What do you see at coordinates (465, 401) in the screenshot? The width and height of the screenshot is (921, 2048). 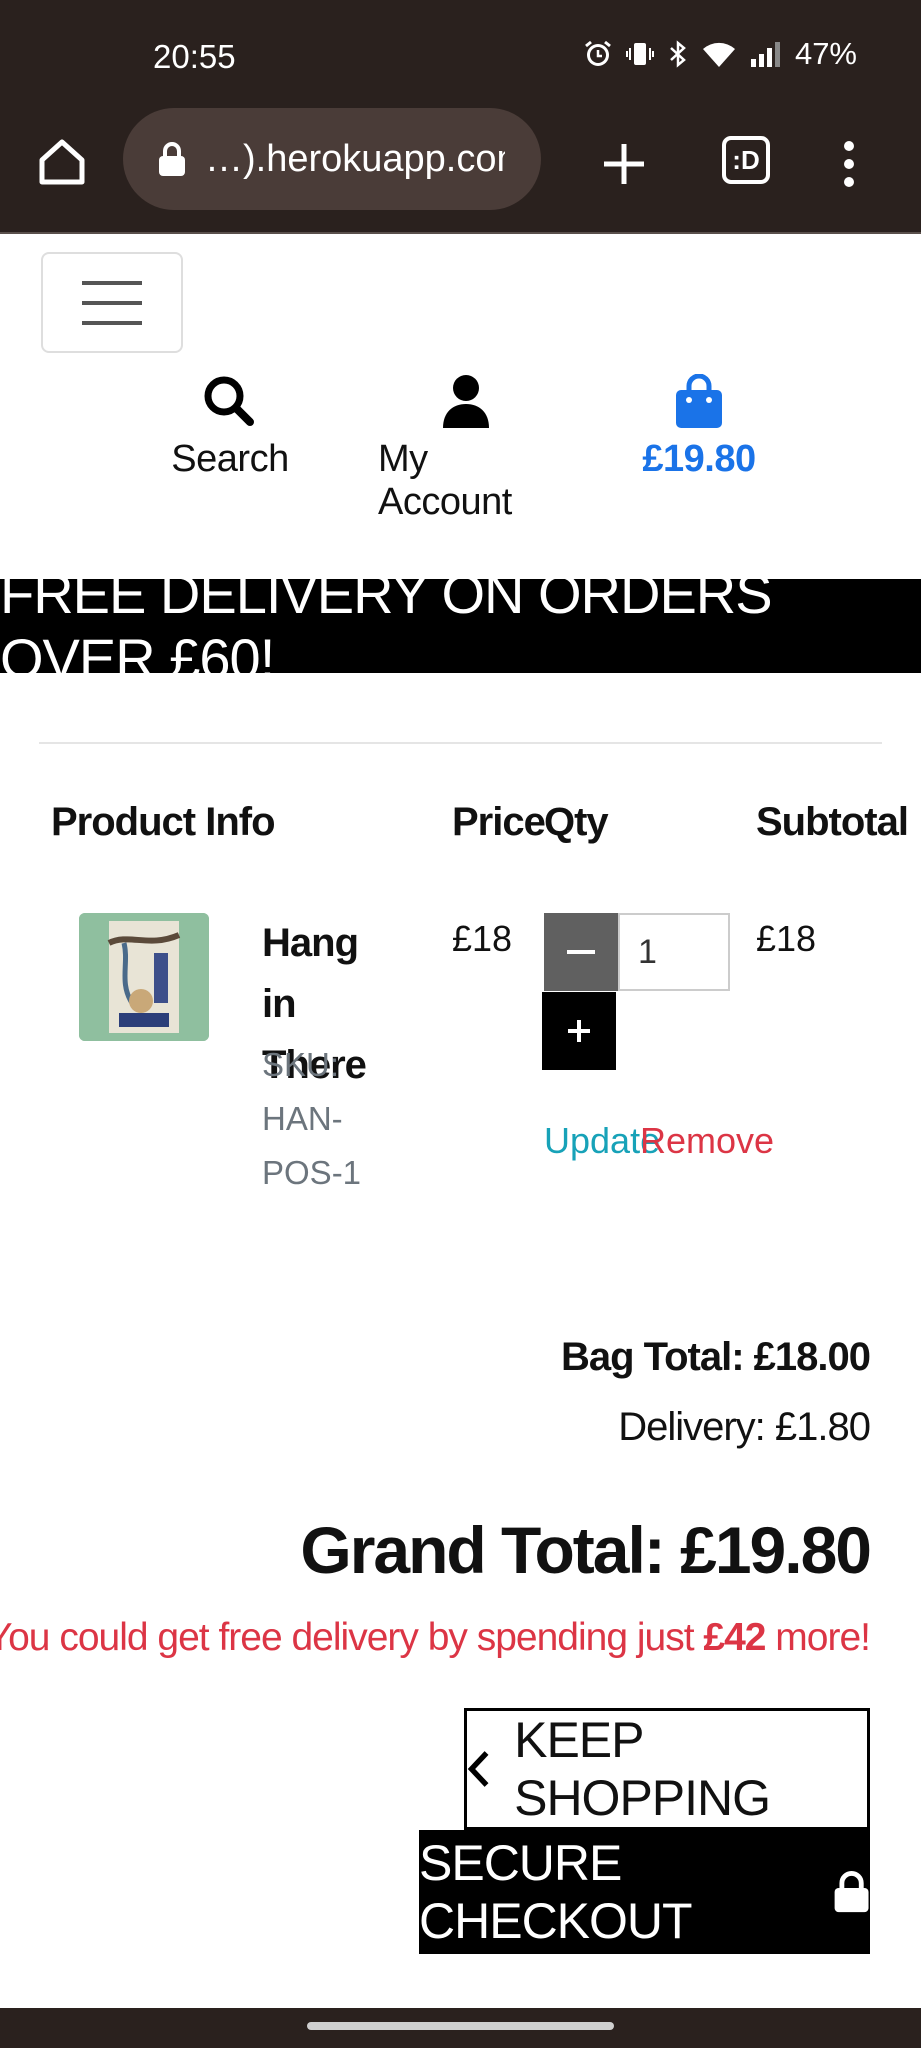 I see `user-icon` at bounding box center [465, 401].